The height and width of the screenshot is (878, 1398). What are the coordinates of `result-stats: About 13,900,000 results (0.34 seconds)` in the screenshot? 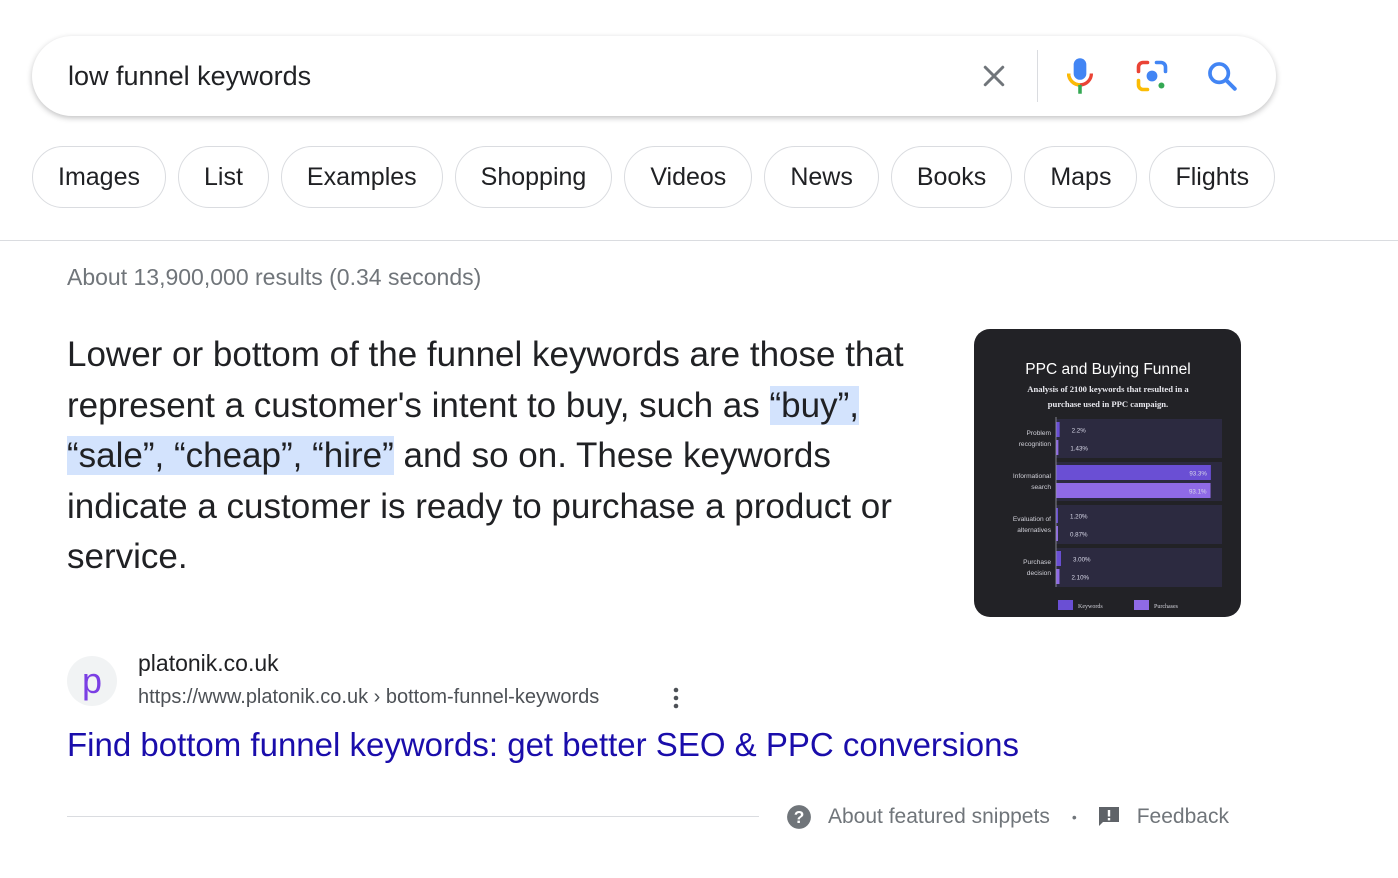 It's located at (274, 277).